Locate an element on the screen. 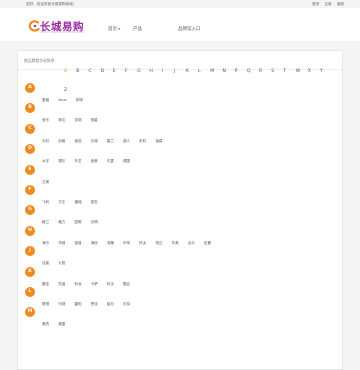 This screenshot has width=360, height=370. letter-filter-r: R is located at coordinates (265, 71).